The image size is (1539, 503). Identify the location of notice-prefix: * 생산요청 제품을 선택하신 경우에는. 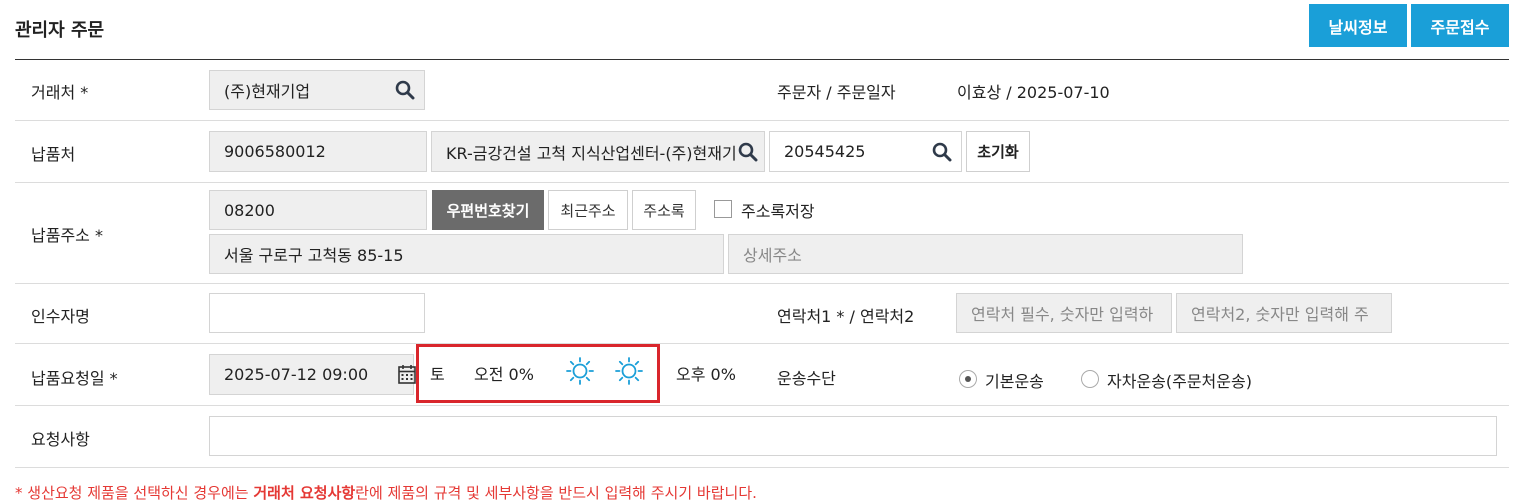
(134, 493).